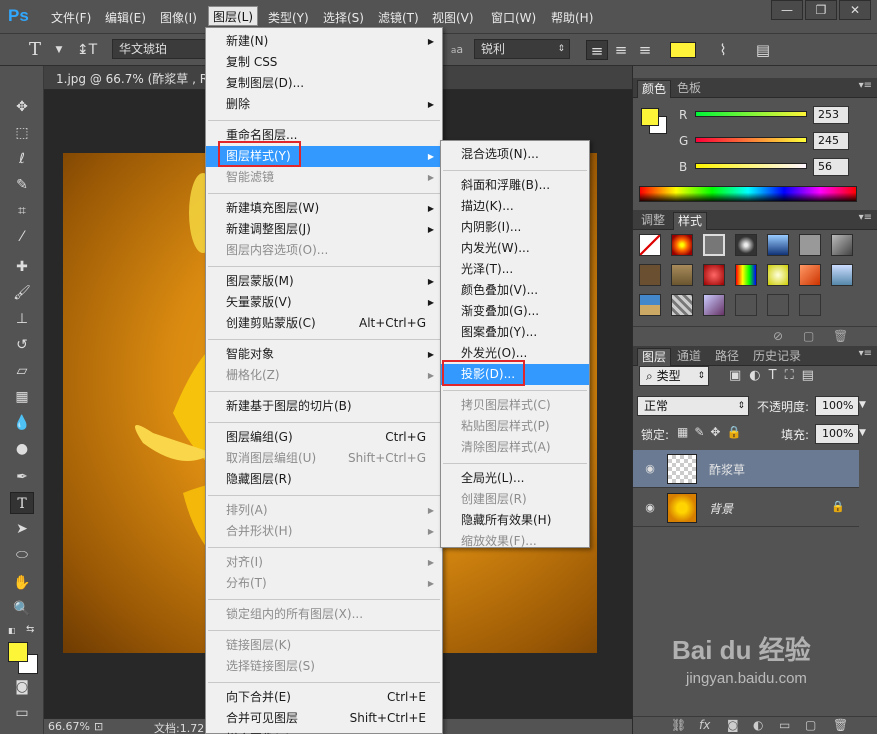  What do you see at coordinates (87, 50) in the screenshot?
I see `text-orientation-icon: ↨T` at bounding box center [87, 50].